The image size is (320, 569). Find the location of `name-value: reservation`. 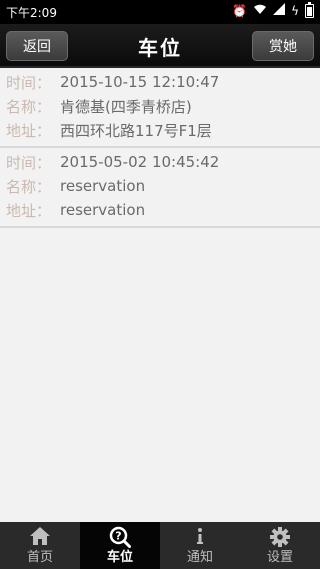

name-value: reservation is located at coordinates (103, 186).